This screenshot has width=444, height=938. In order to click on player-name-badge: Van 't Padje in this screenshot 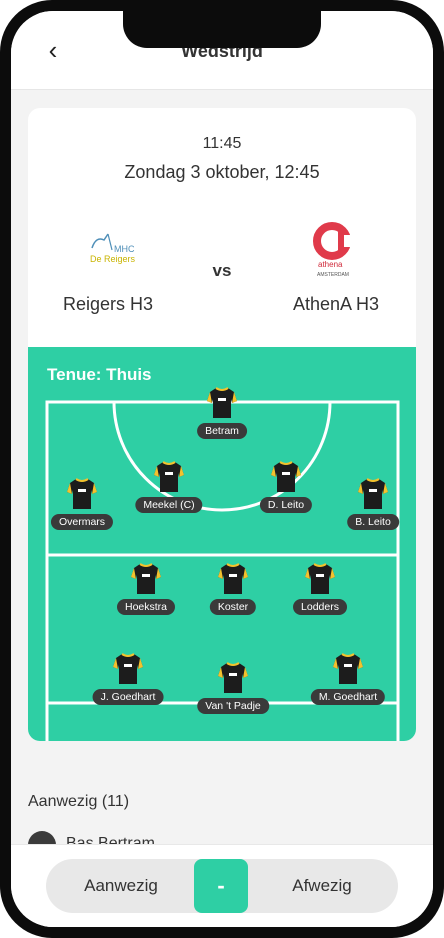, I will do `click(233, 706)`.